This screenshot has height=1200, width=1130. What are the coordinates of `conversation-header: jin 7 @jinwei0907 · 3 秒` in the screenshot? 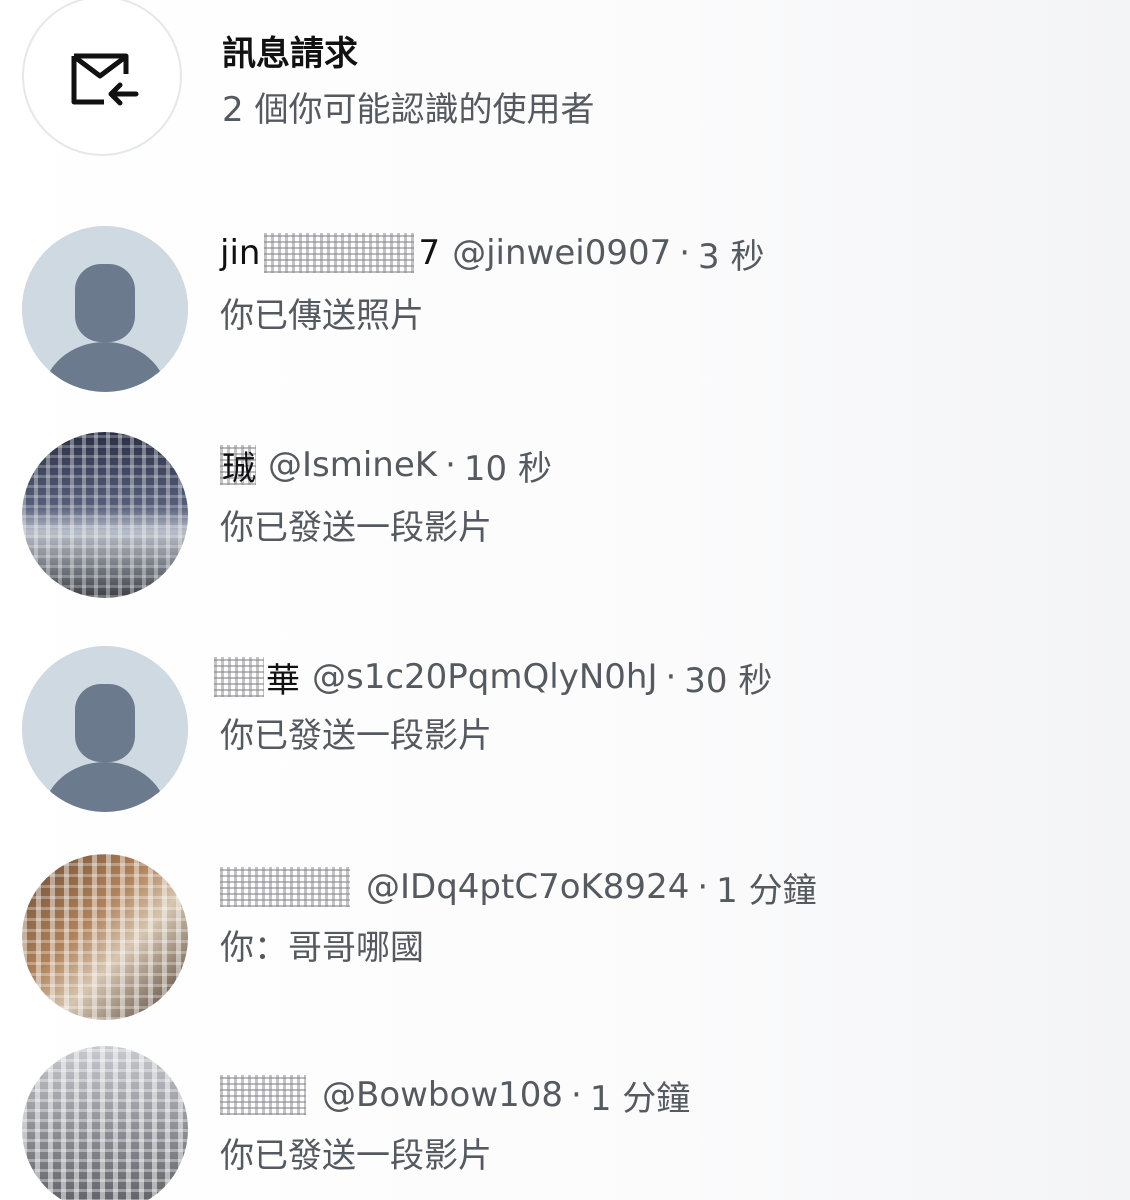 It's located at (492, 253).